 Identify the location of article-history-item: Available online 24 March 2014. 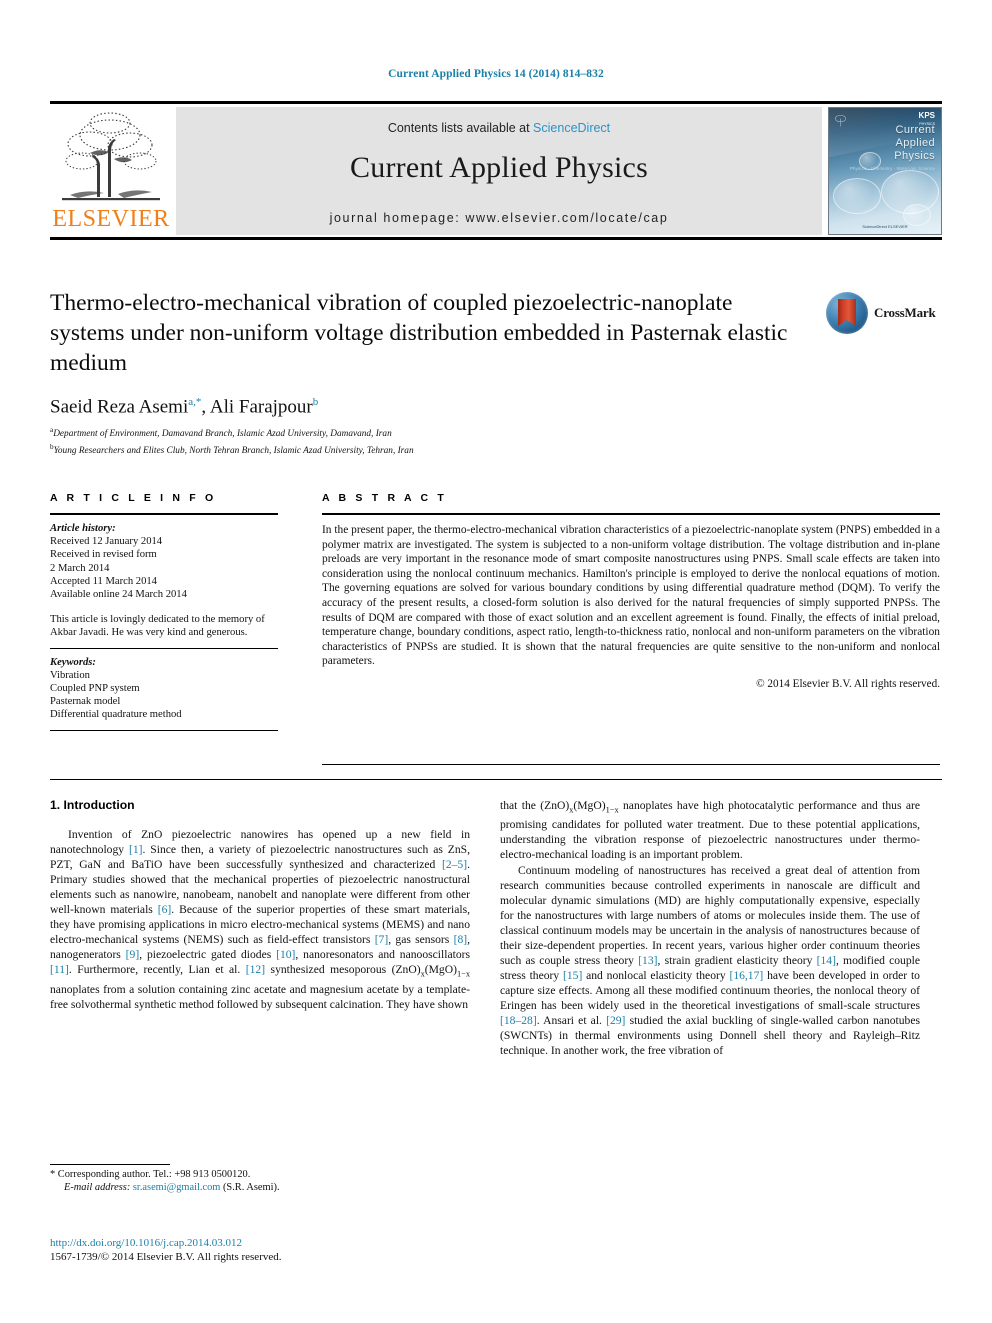
(118, 595).